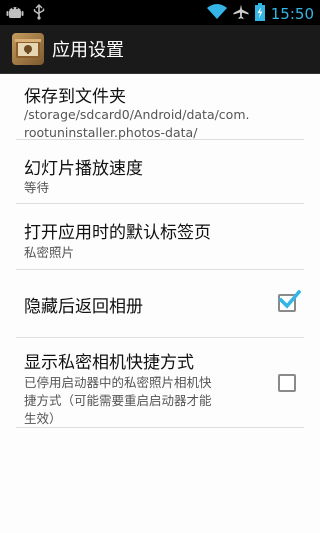 This screenshot has height=533, width=320. What do you see at coordinates (160, 12) in the screenshot?
I see `status-bar: 15:50` at bounding box center [160, 12].